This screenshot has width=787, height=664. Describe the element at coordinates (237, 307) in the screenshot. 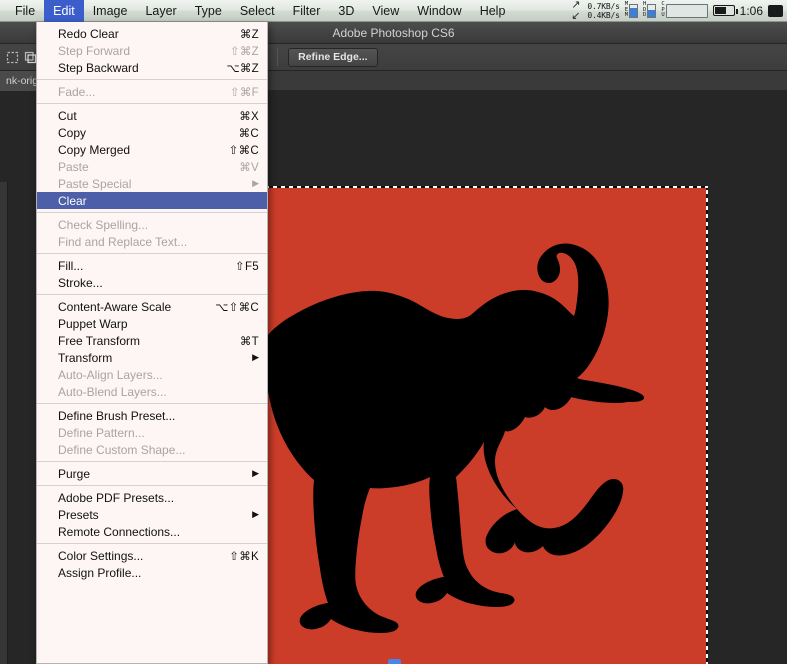

I see `menu-item-shortcut: ⌥⇧⌘C` at that location.